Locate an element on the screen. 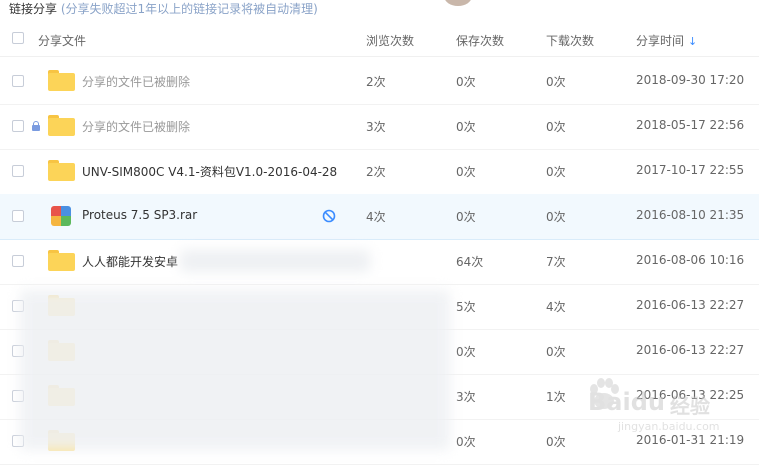 This screenshot has width=759, height=465. watermark-url: jingyan.baidu.com is located at coordinates (669, 426).